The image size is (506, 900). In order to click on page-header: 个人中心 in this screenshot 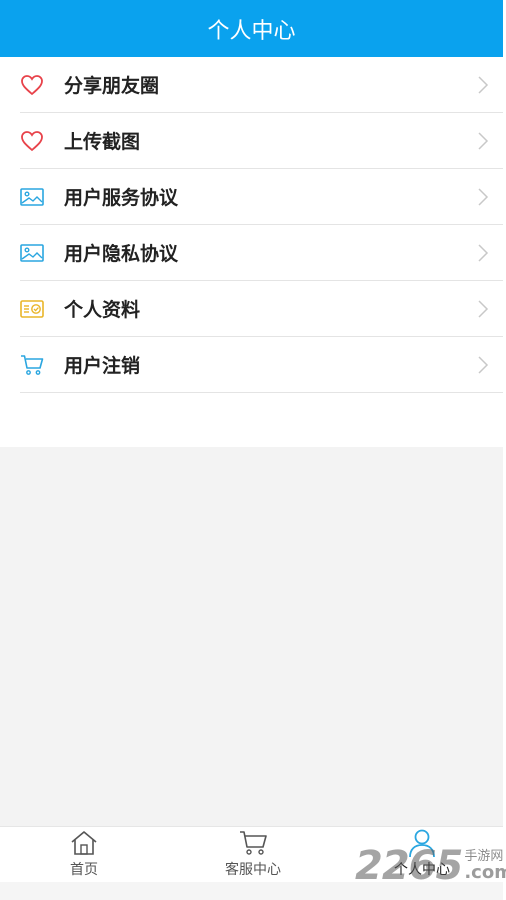, I will do `click(251, 28)`.